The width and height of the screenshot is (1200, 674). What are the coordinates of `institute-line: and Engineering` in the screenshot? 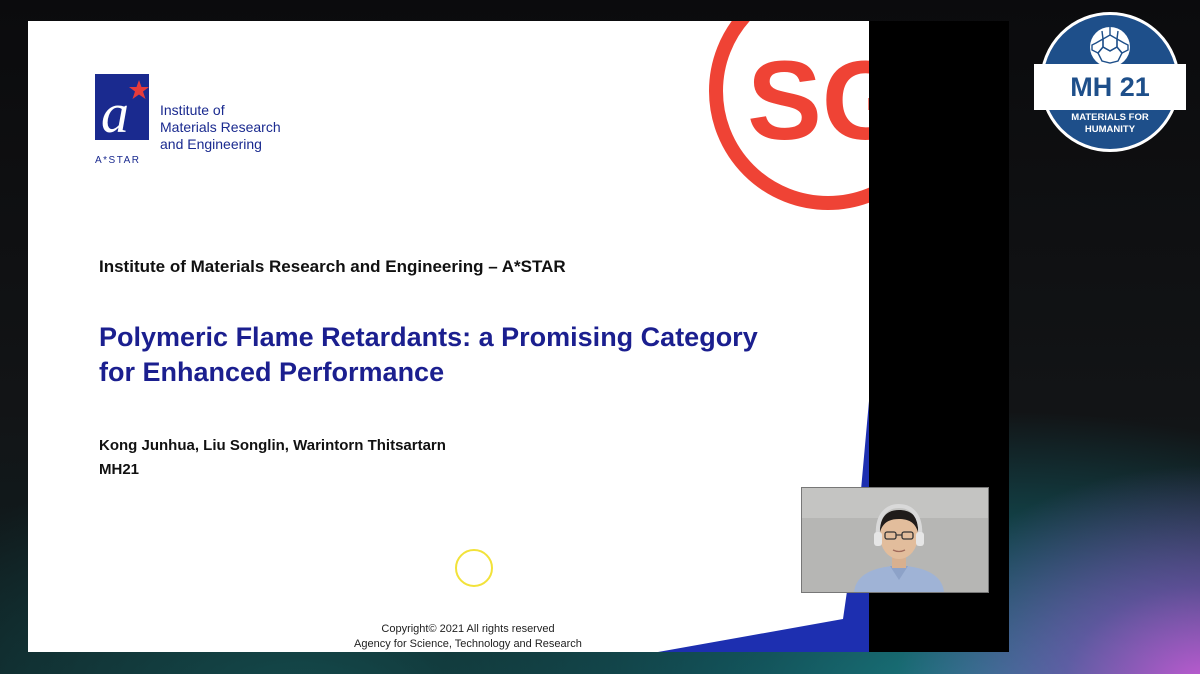 It's located at (211, 144).